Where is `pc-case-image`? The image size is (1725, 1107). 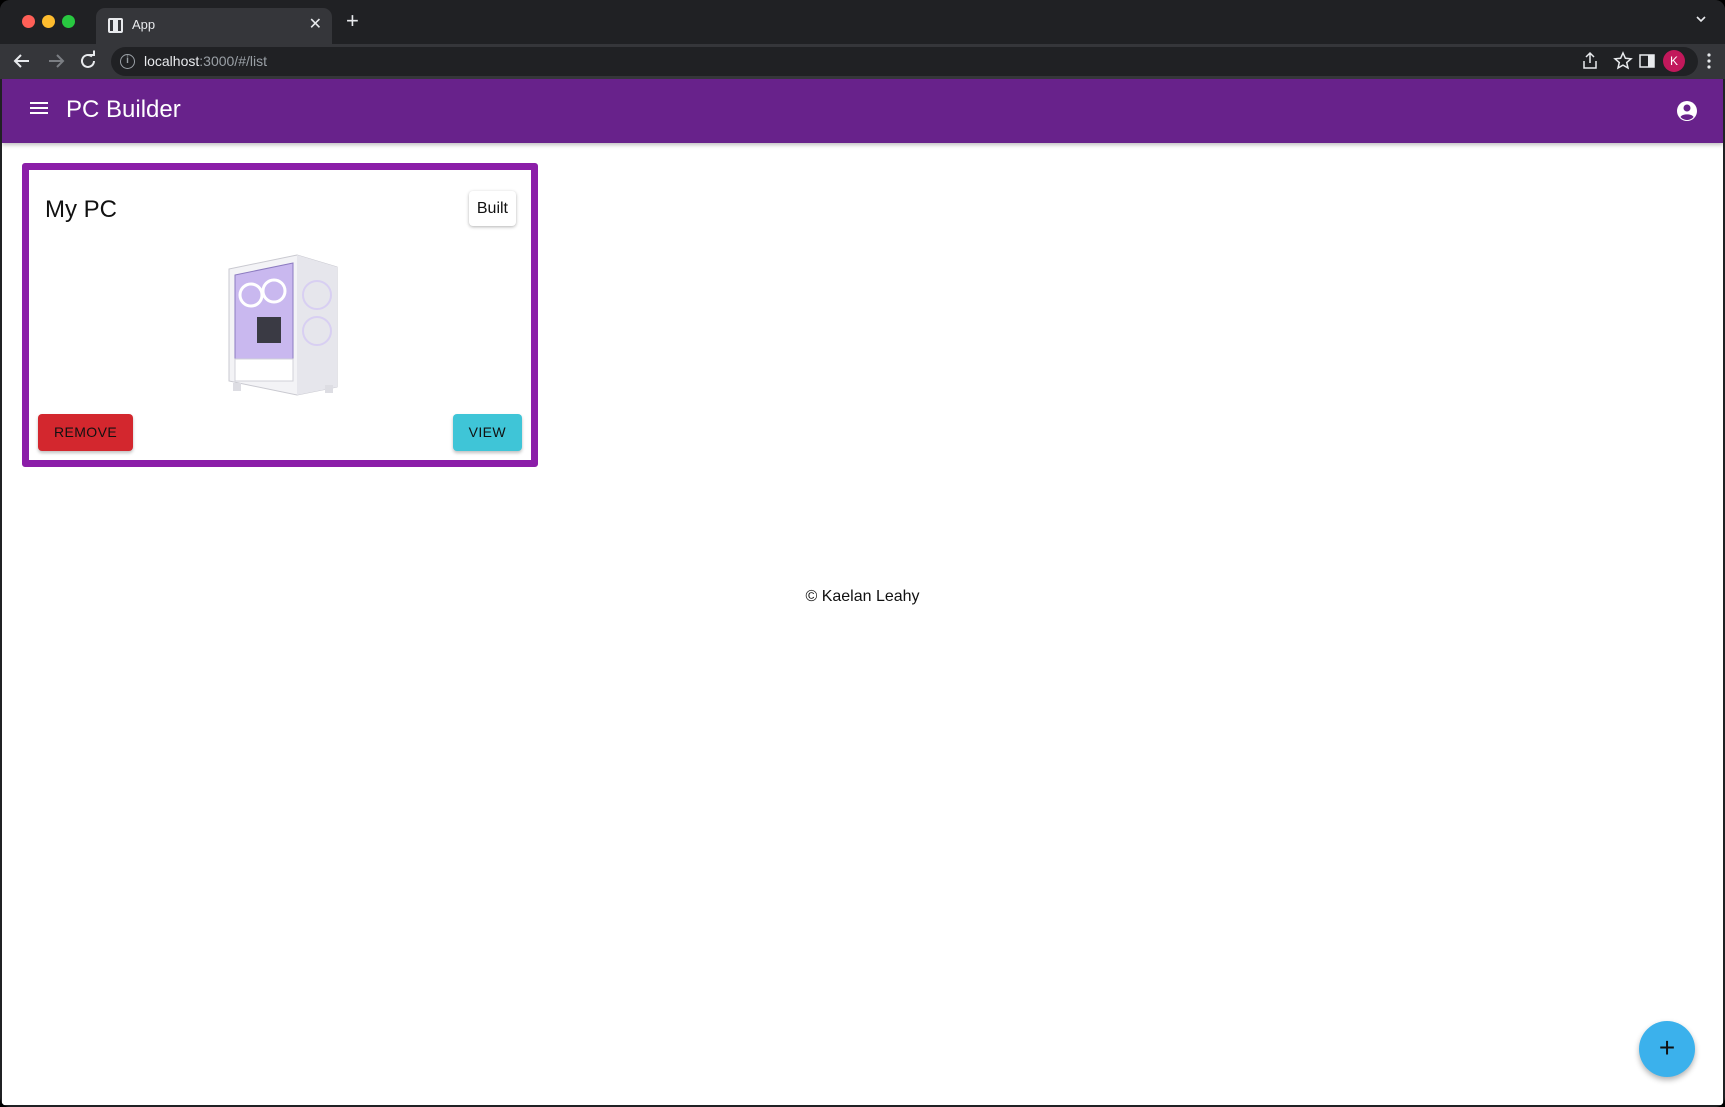 pc-case-image is located at coordinates (283, 325).